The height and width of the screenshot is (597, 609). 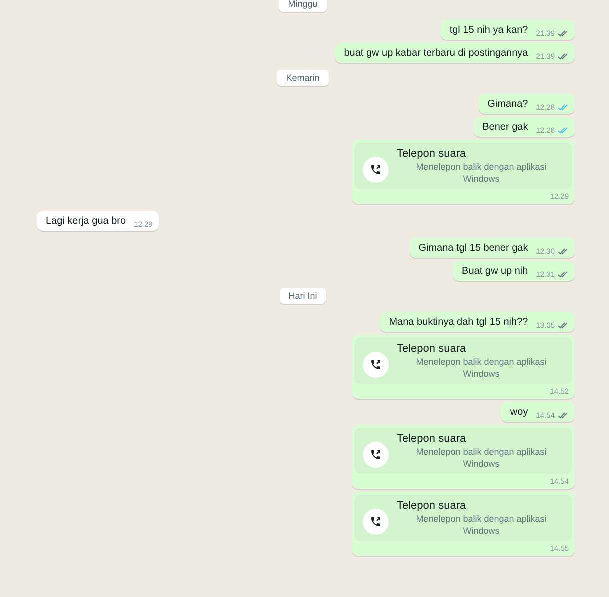 I want to click on message-text: tgl 15 nih ya kan?, so click(x=489, y=30).